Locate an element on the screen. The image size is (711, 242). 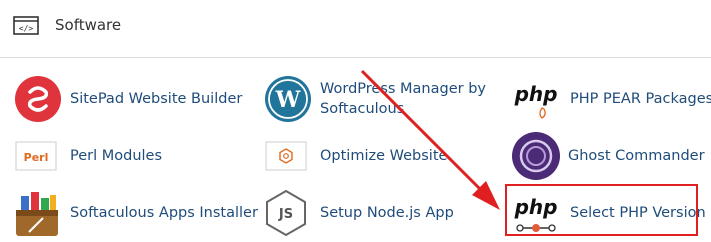
app-label: Softaculous Apps Installer is located at coordinates (164, 213).